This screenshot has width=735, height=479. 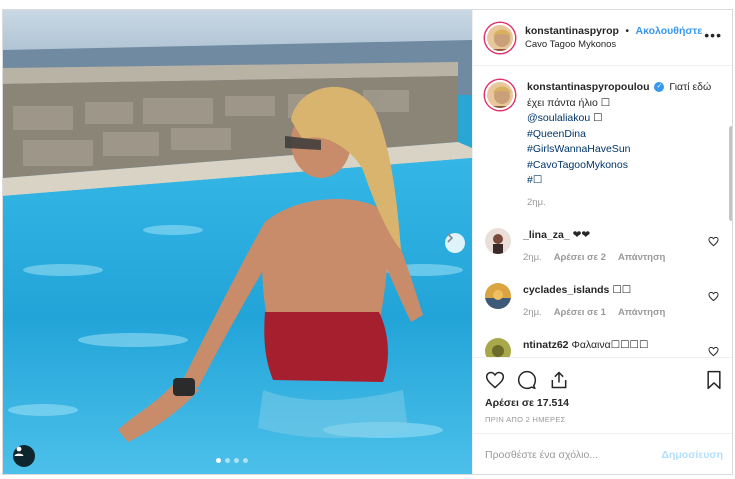 I want to click on comment-username: cyclades_islands, so click(x=566, y=290).